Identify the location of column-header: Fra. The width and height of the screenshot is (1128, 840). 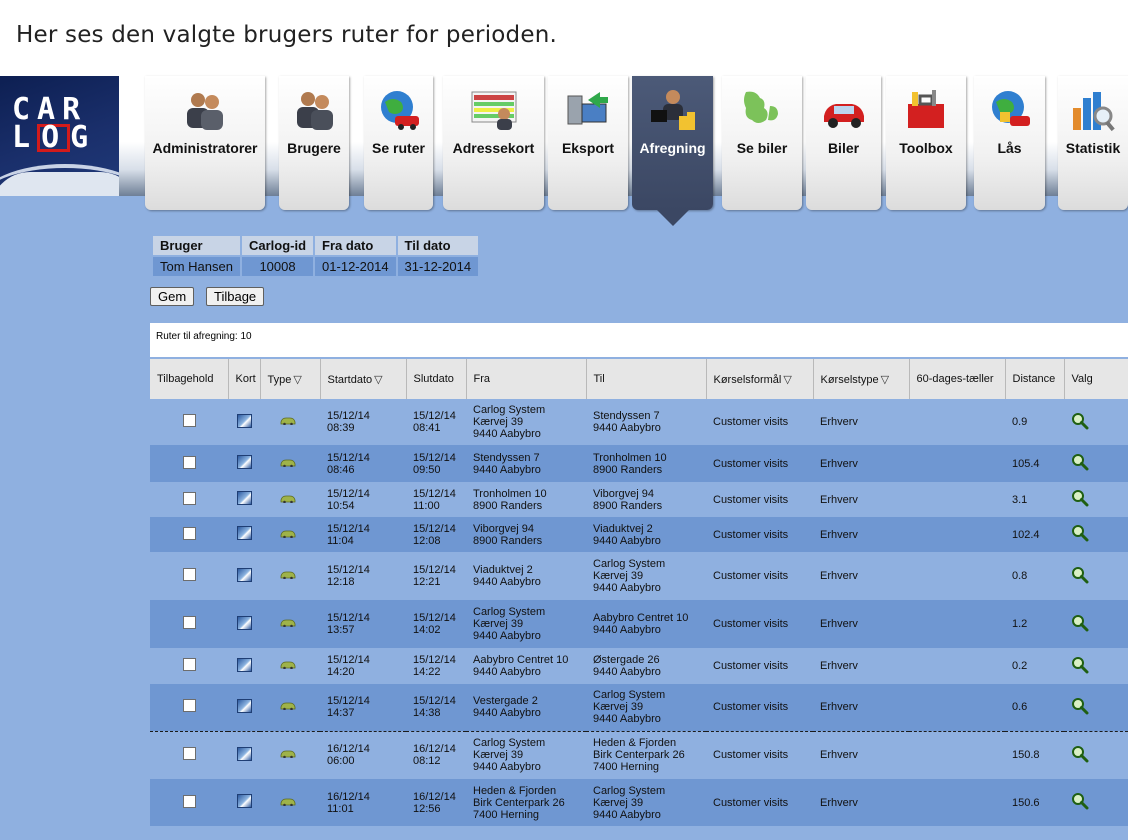
(526, 379).